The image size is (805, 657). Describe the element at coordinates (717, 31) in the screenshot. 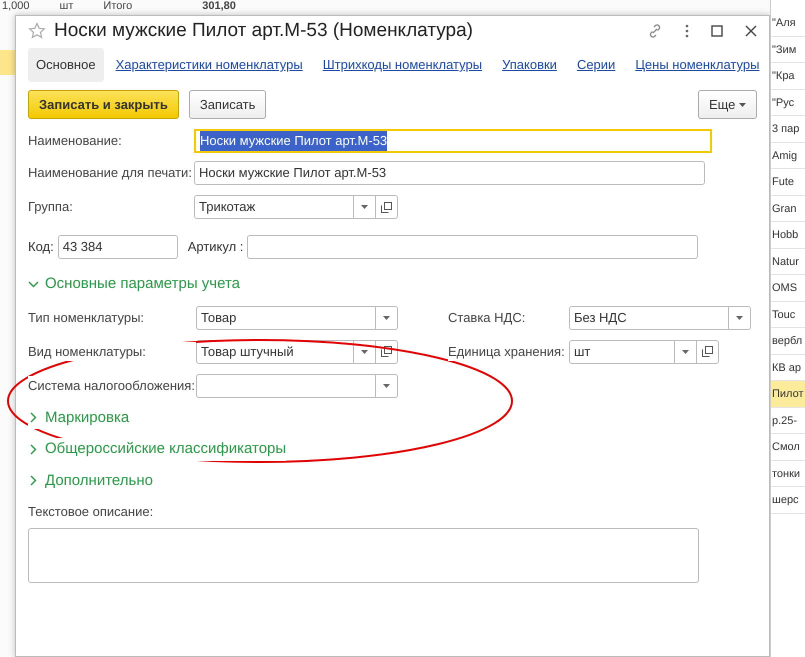

I see `maximize-icon` at that location.